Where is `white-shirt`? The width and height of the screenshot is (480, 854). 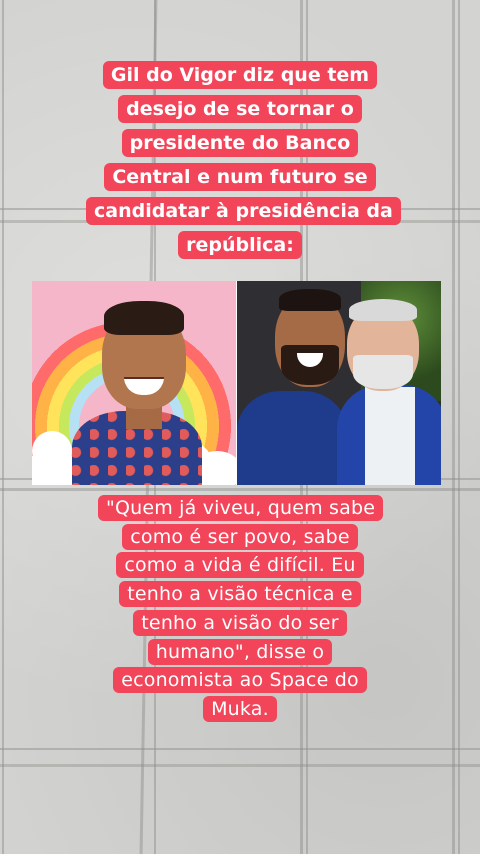
white-shirt is located at coordinates (389, 436).